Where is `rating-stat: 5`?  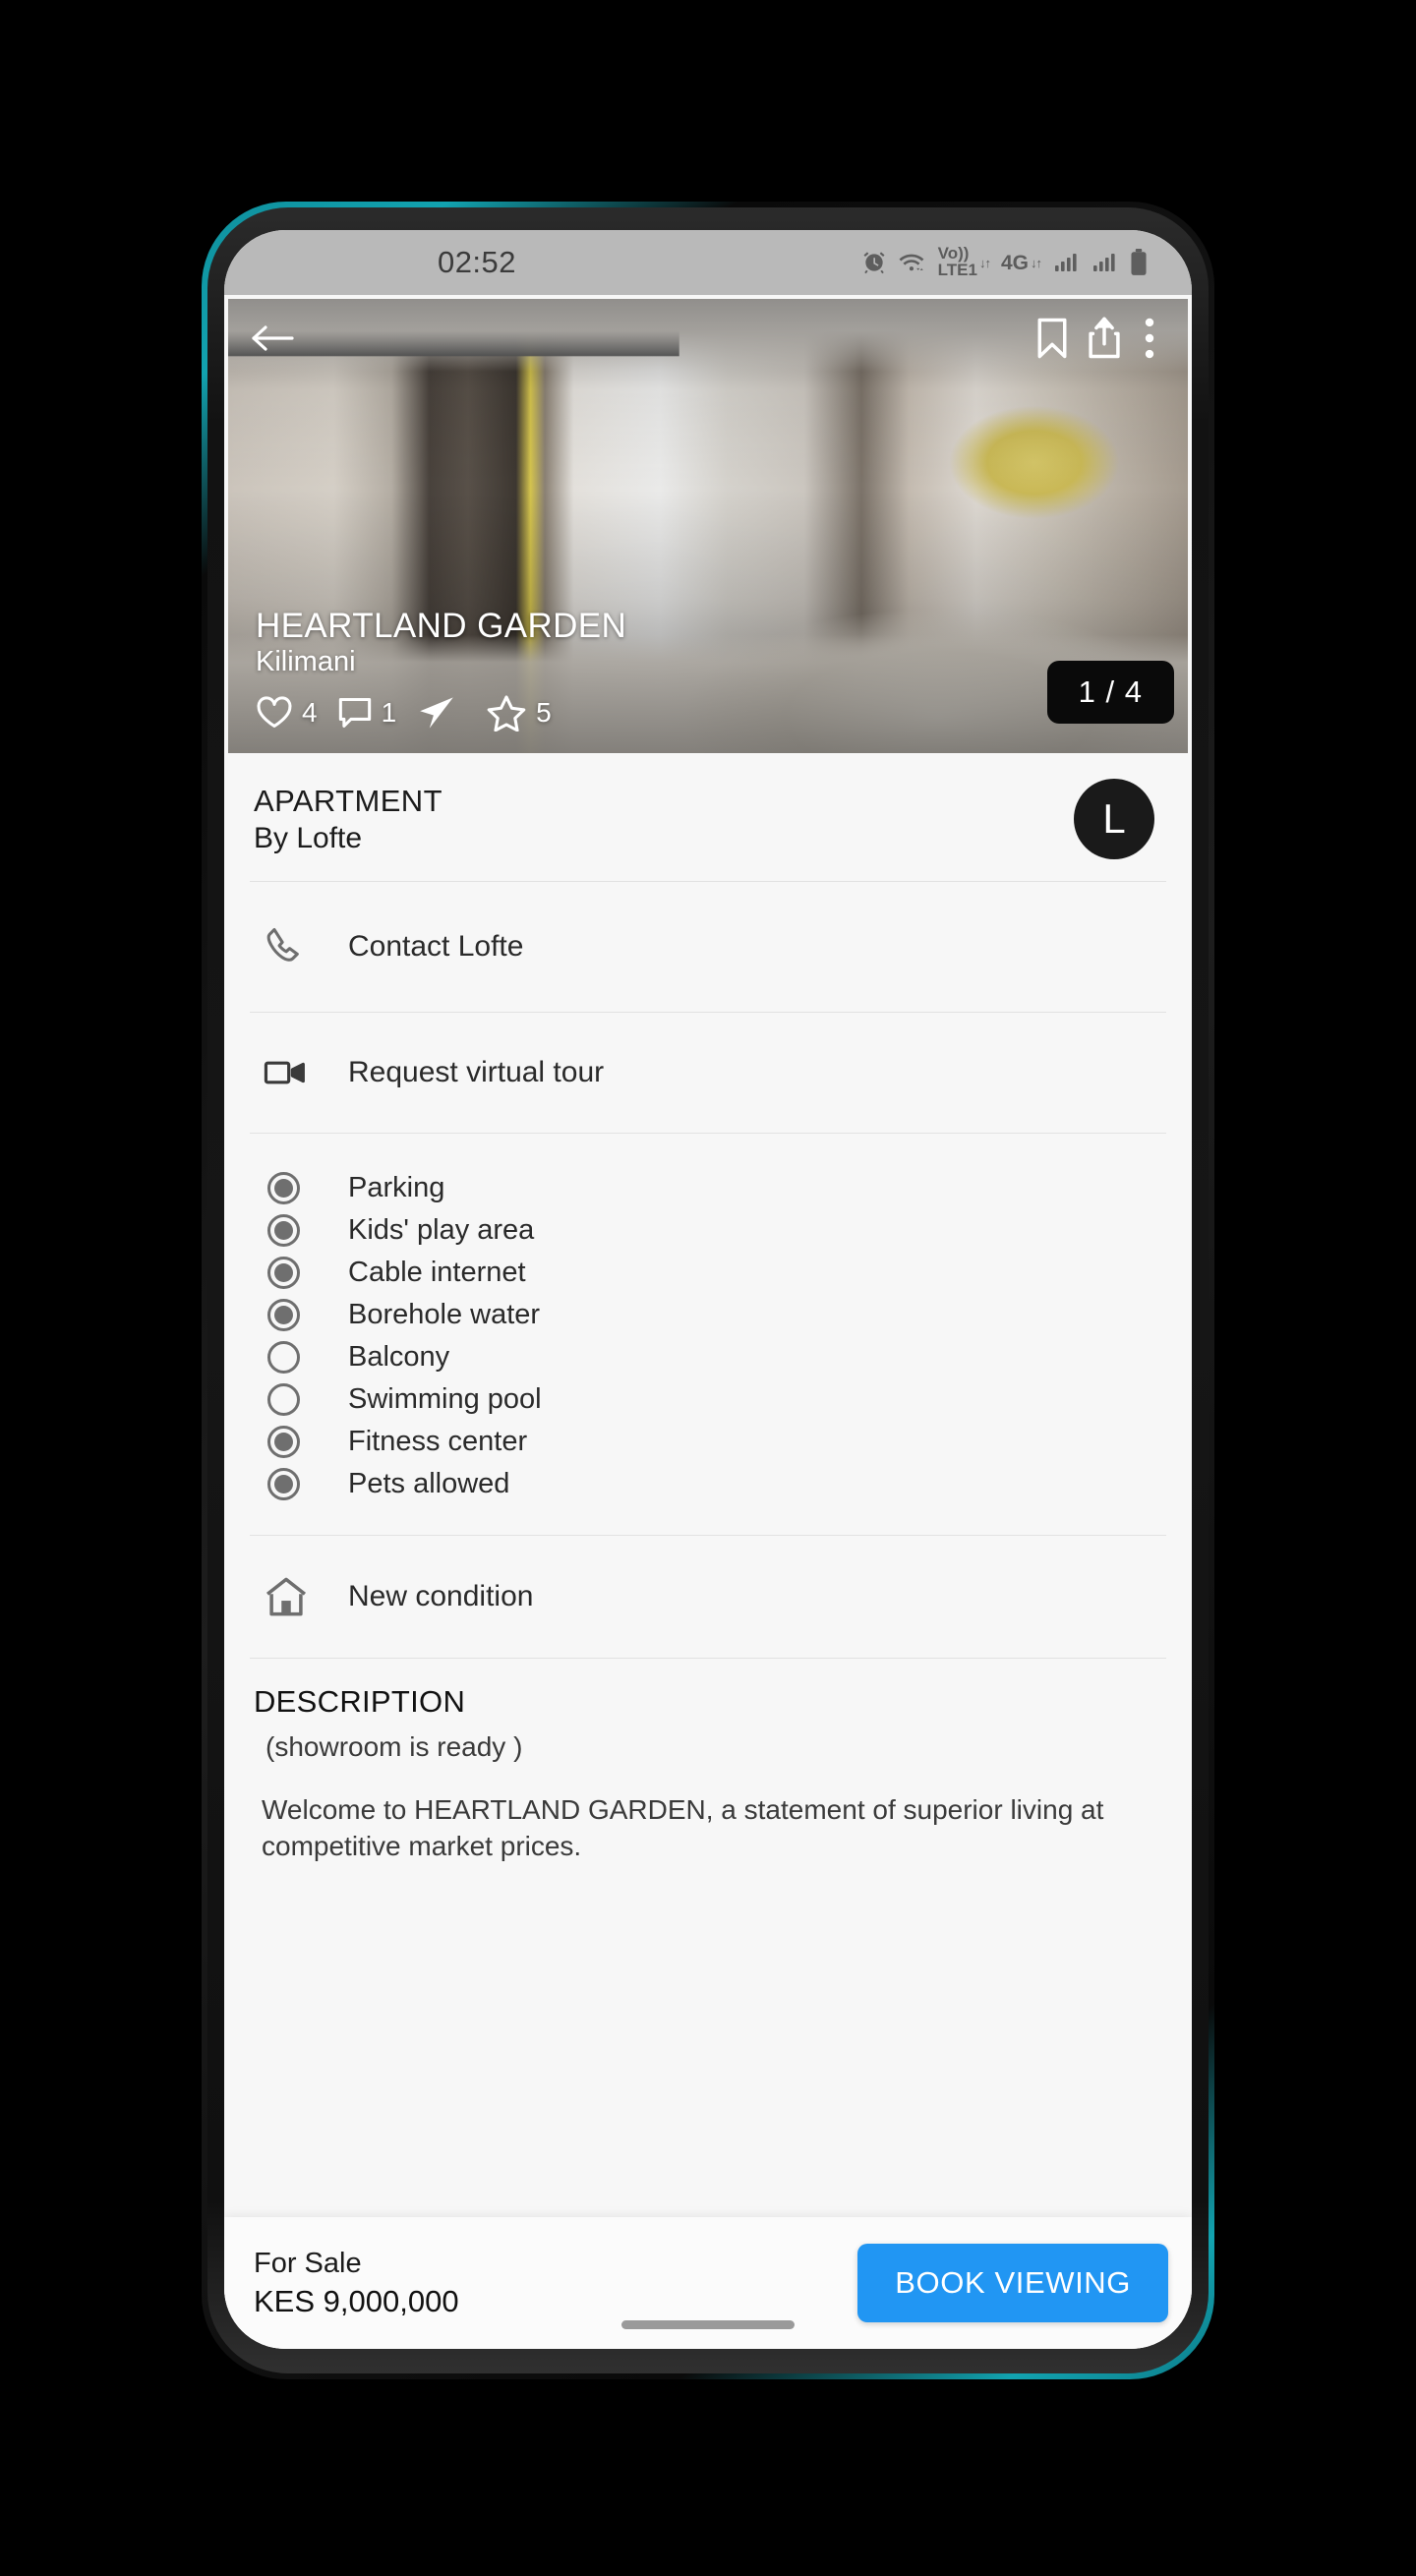
rating-stat: 5 is located at coordinates (519, 713).